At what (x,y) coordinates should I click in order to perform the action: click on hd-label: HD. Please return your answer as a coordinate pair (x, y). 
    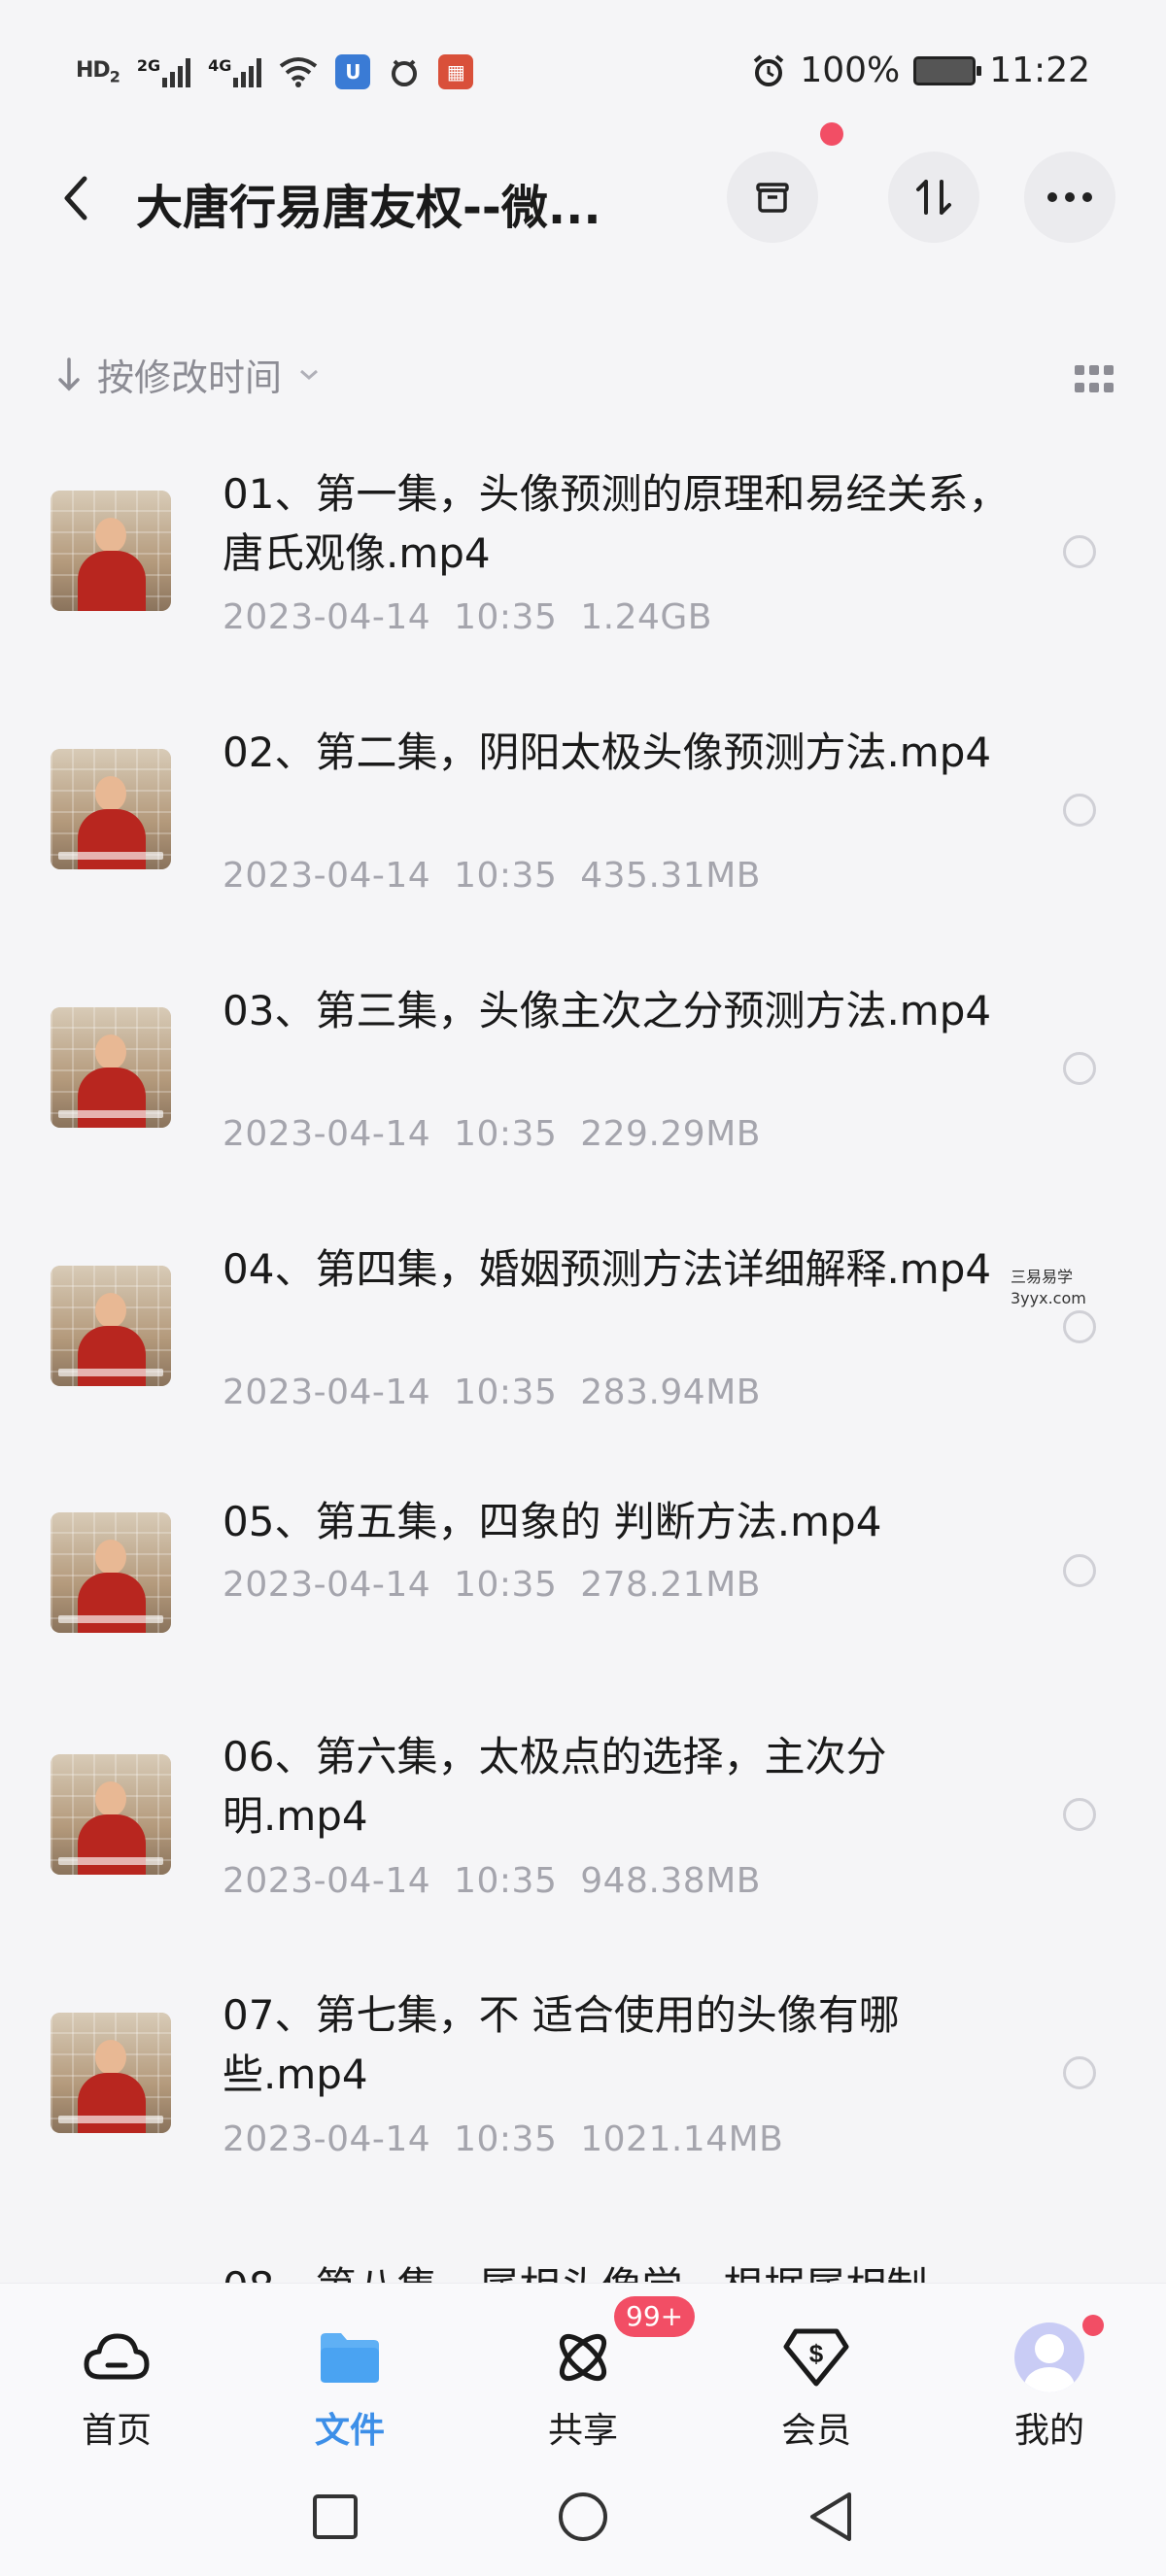
    Looking at the image, I should click on (93, 70).